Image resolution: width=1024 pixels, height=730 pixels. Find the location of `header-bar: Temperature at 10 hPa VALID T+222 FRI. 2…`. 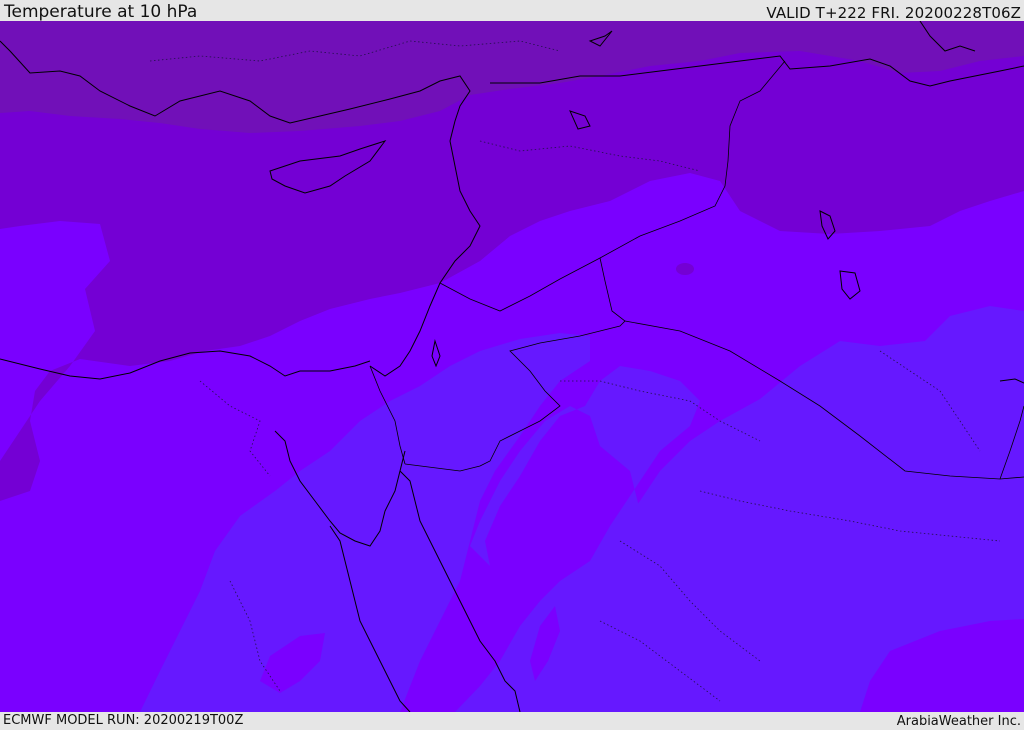

header-bar: Temperature at 10 hPa VALID T+222 FRI. 2… is located at coordinates (512, 10).